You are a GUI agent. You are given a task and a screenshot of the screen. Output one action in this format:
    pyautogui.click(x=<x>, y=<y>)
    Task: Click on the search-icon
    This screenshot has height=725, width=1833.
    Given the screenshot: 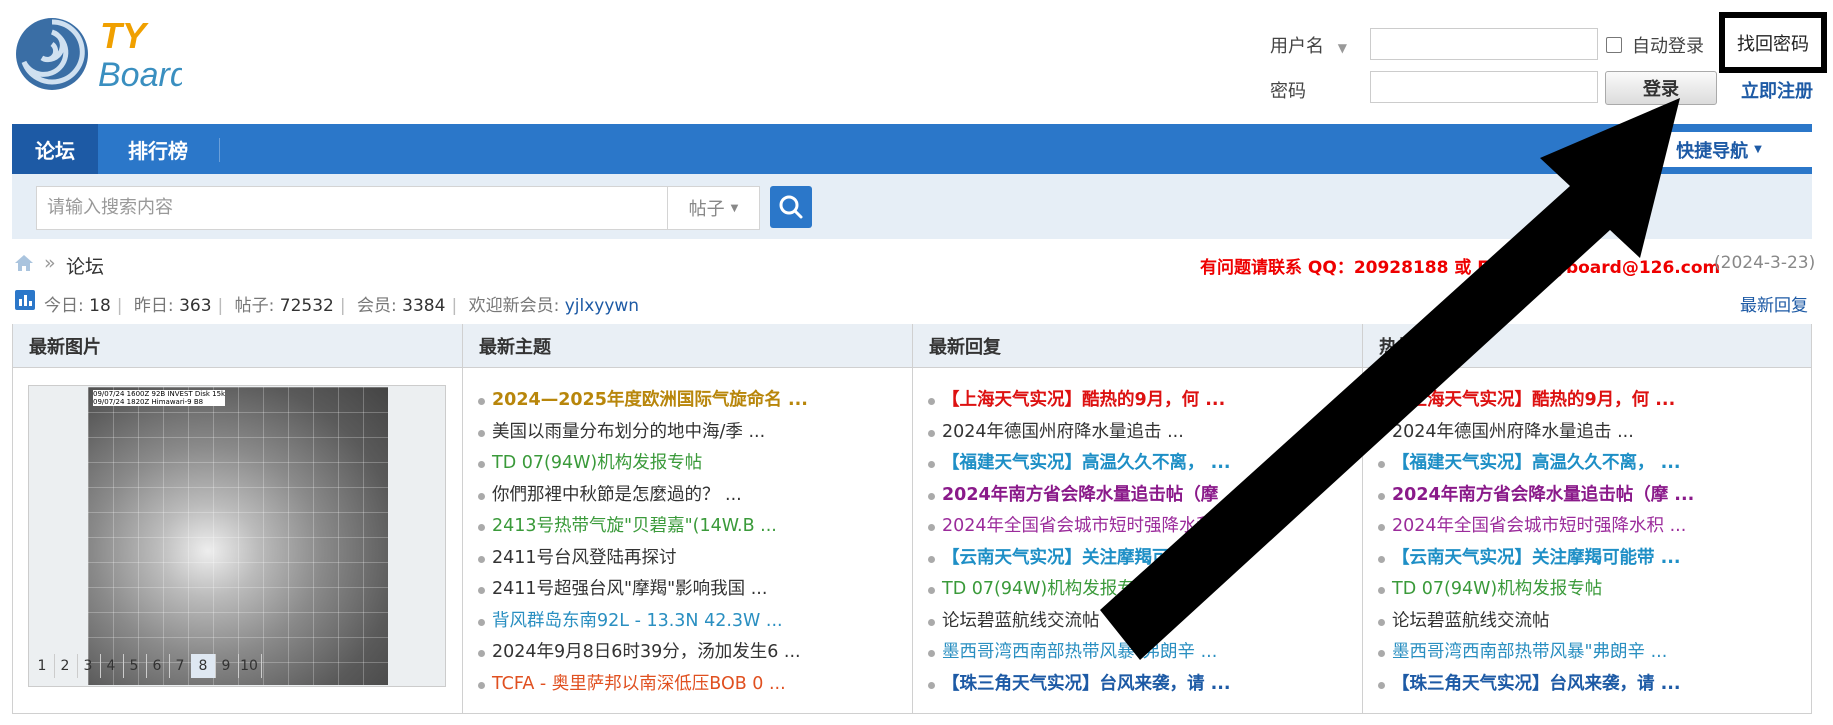 What is the action you would take?
    pyautogui.click(x=791, y=207)
    